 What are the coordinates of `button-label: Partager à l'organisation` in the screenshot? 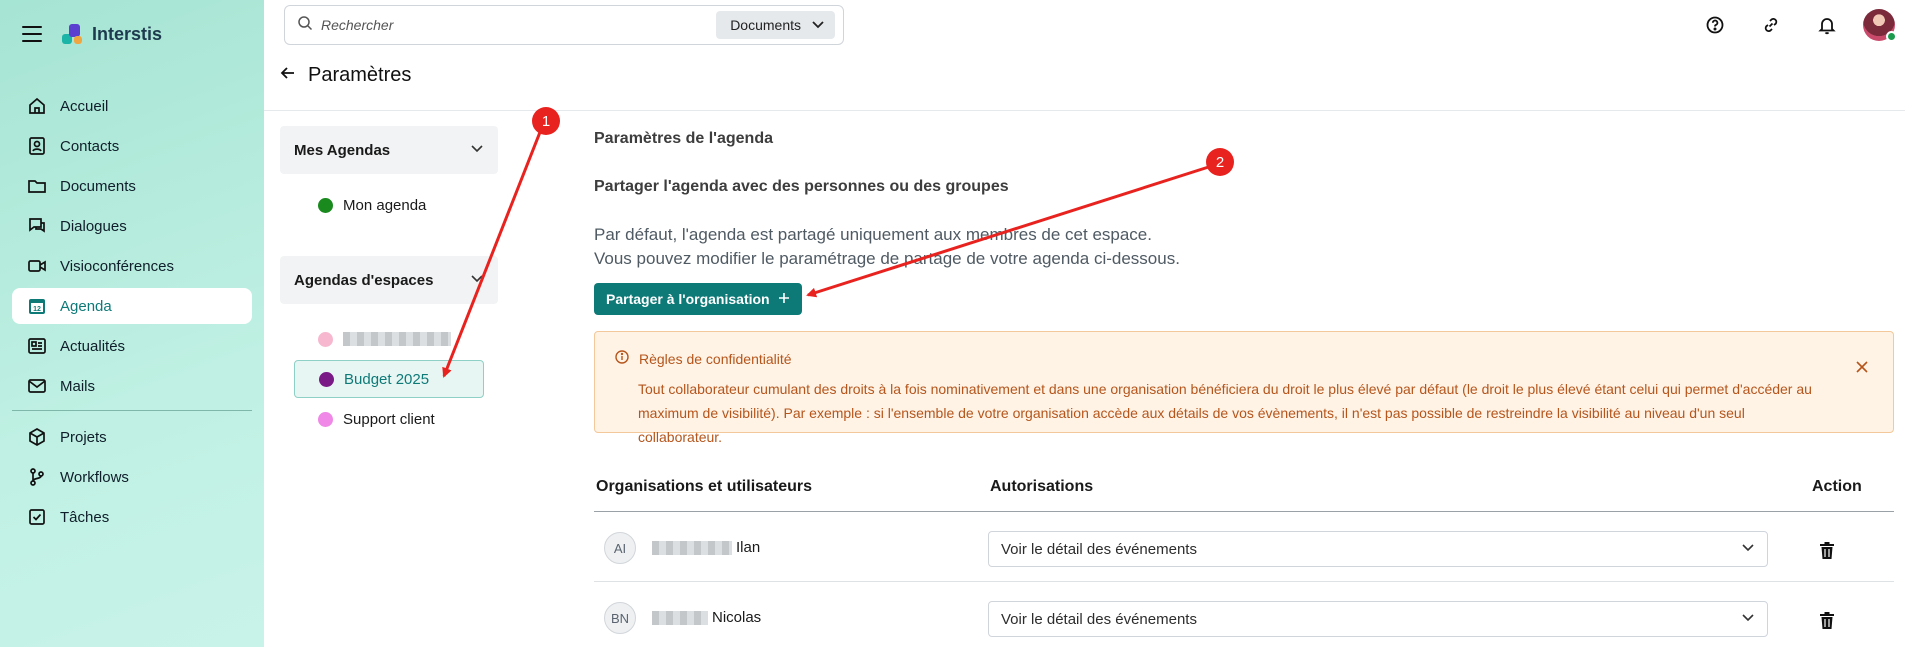 It's located at (688, 299).